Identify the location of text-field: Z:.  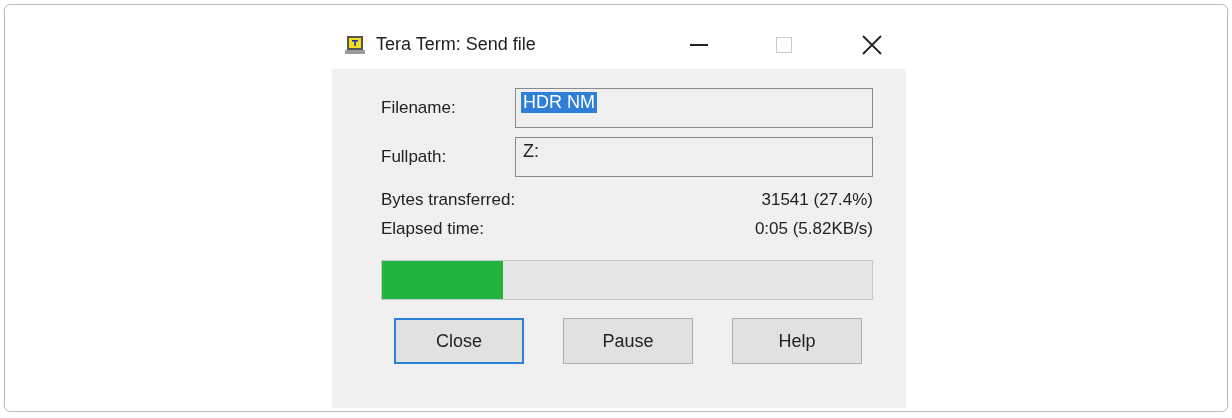
(694, 157).